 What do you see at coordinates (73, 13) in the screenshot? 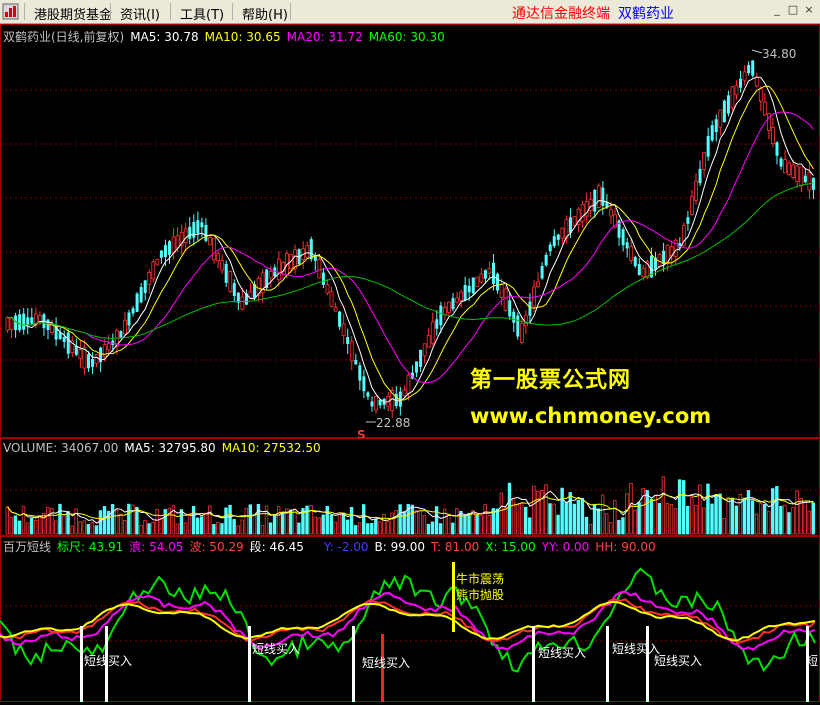
I see `menu-item-hk-futures: 港股期货基金` at bounding box center [73, 13].